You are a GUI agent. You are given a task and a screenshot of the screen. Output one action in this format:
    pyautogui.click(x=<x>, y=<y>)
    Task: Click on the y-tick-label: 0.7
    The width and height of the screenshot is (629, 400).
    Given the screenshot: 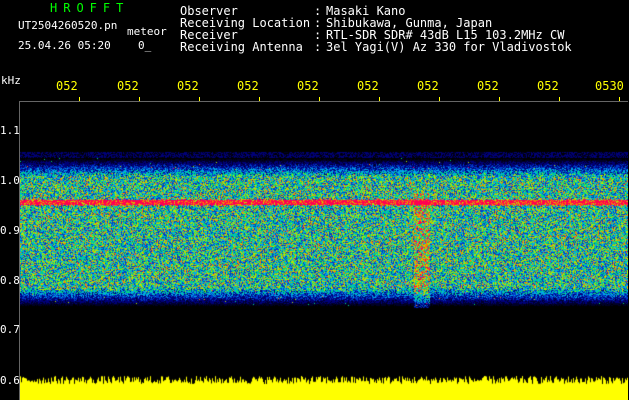 What is the action you would take?
    pyautogui.click(x=10, y=329)
    